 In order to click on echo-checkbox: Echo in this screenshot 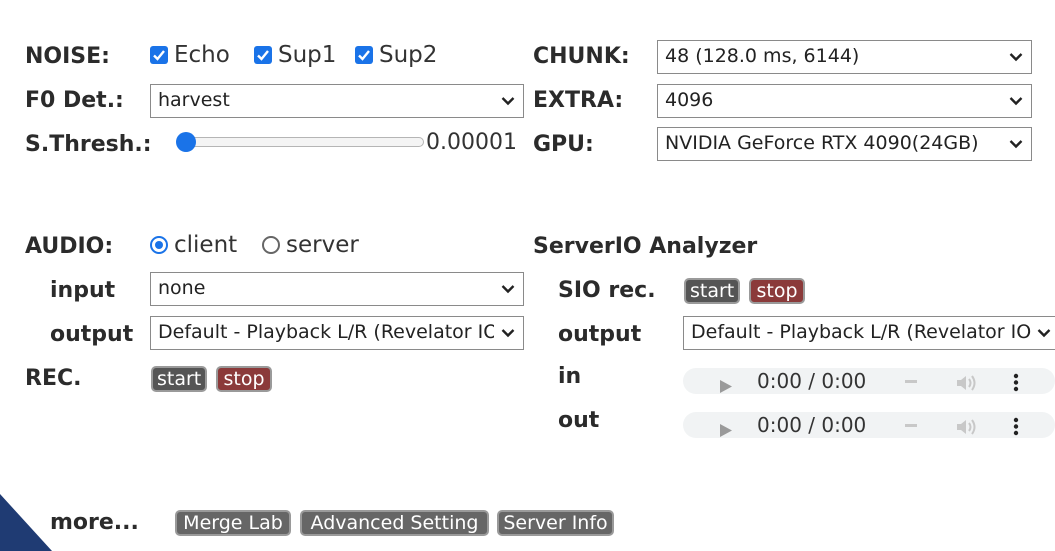, I will do `click(190, 55)`.